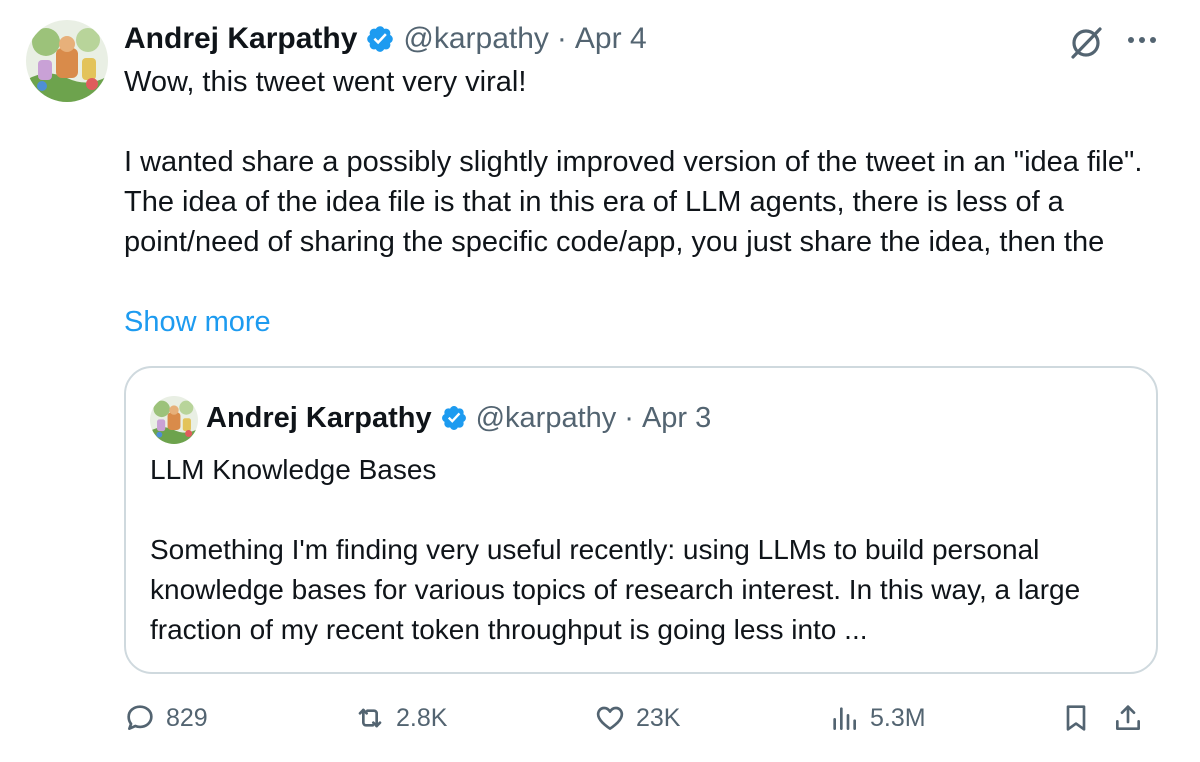  I want to click on like-button: 23K, so click(637, 718).